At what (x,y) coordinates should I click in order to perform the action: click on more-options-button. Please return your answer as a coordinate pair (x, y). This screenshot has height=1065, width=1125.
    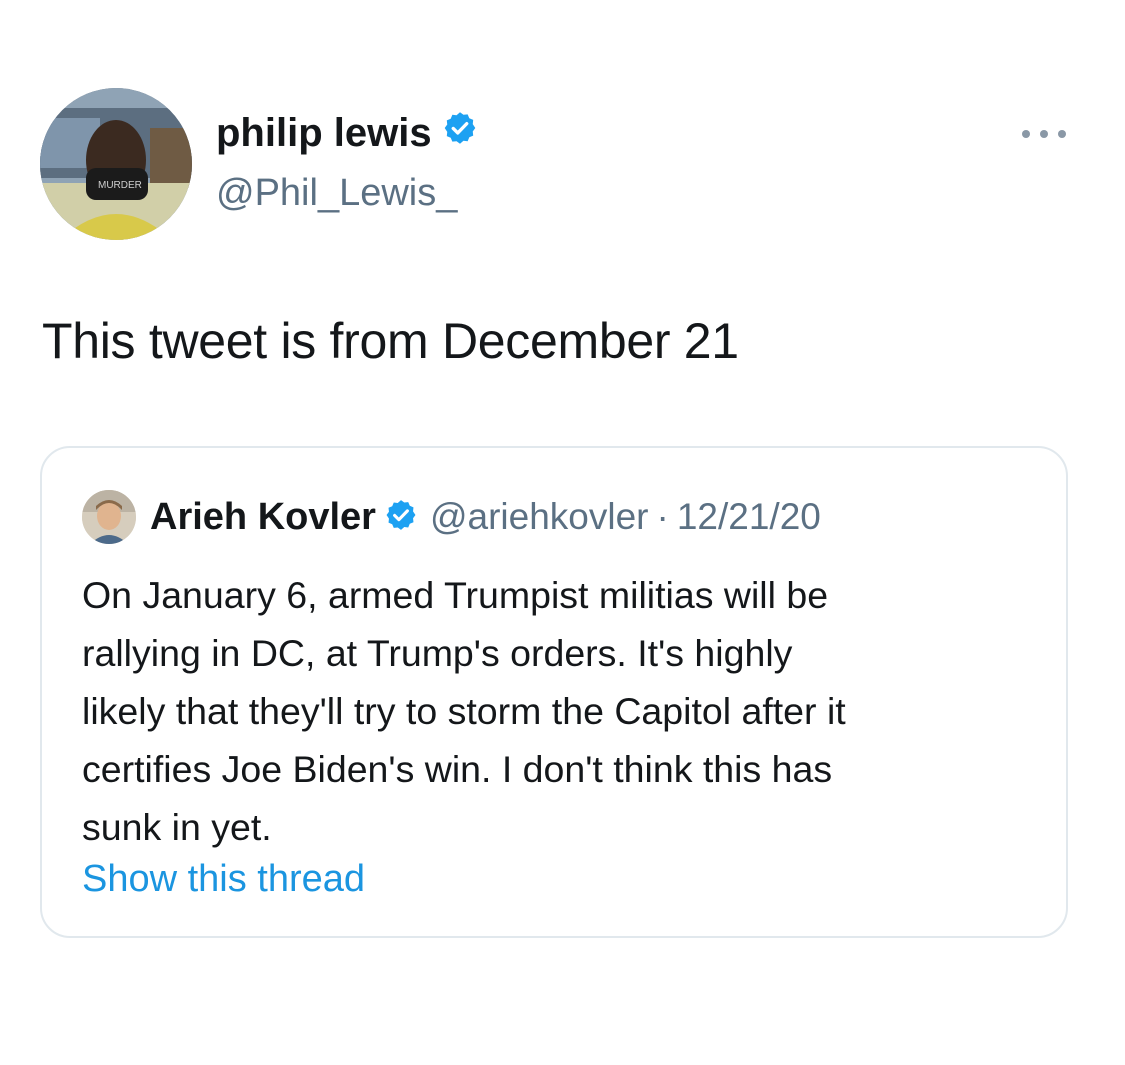
    Looking at the image, I should click on (1044, 134).